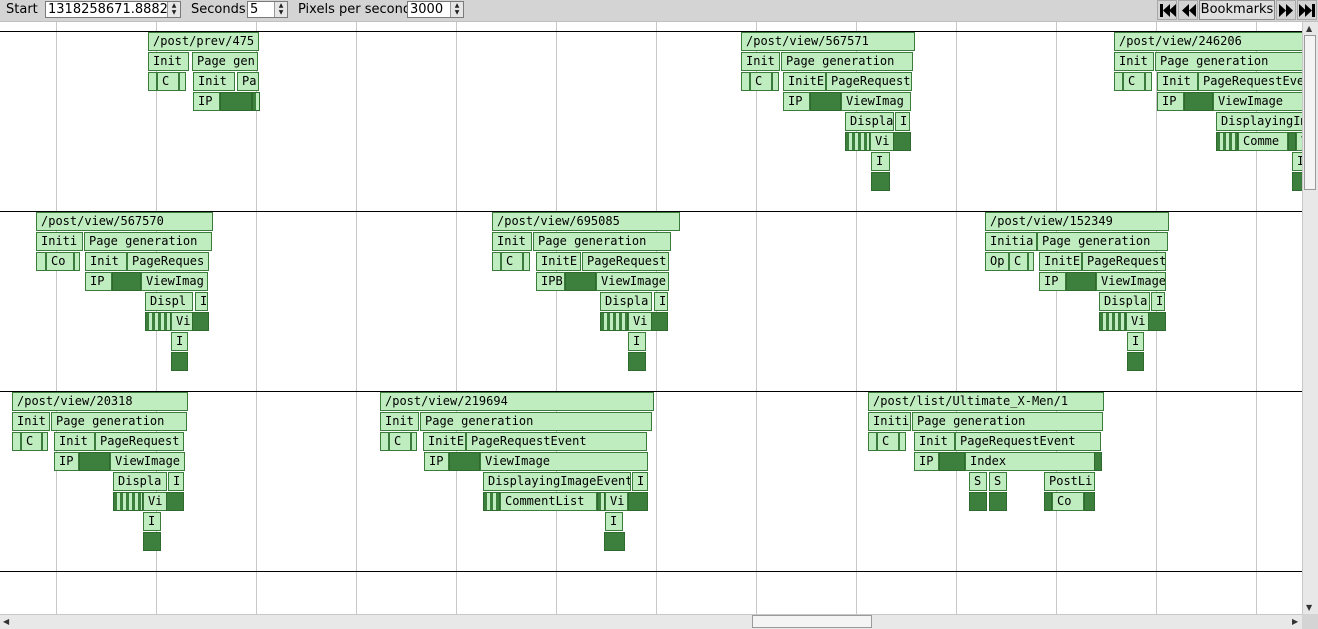 Image resolution: width=1318 pixels, height=629 pixels. What do you see at coordinates (225, 61) in the screenshot?
I see `event-box: Page gen` at bounding box center [225, 61].